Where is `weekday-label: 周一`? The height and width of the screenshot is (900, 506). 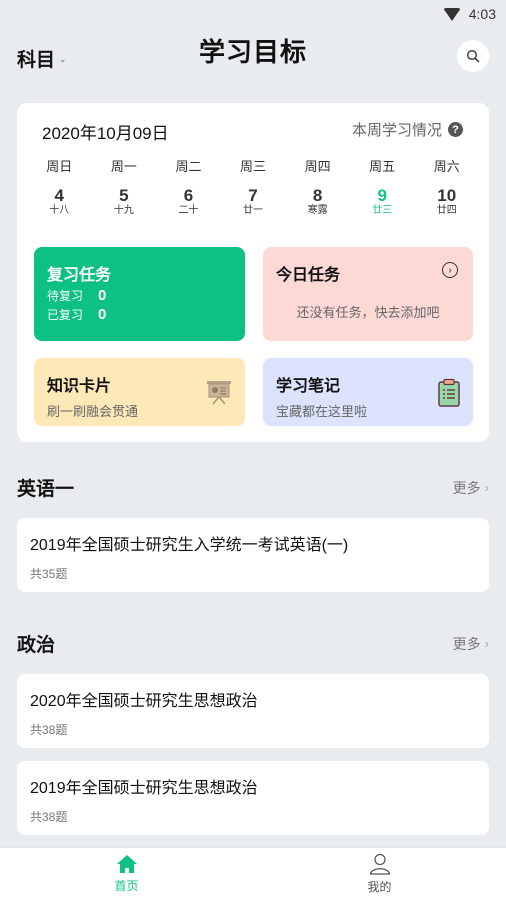 weekday-label: 周一 is located at coordinates (123, 166).